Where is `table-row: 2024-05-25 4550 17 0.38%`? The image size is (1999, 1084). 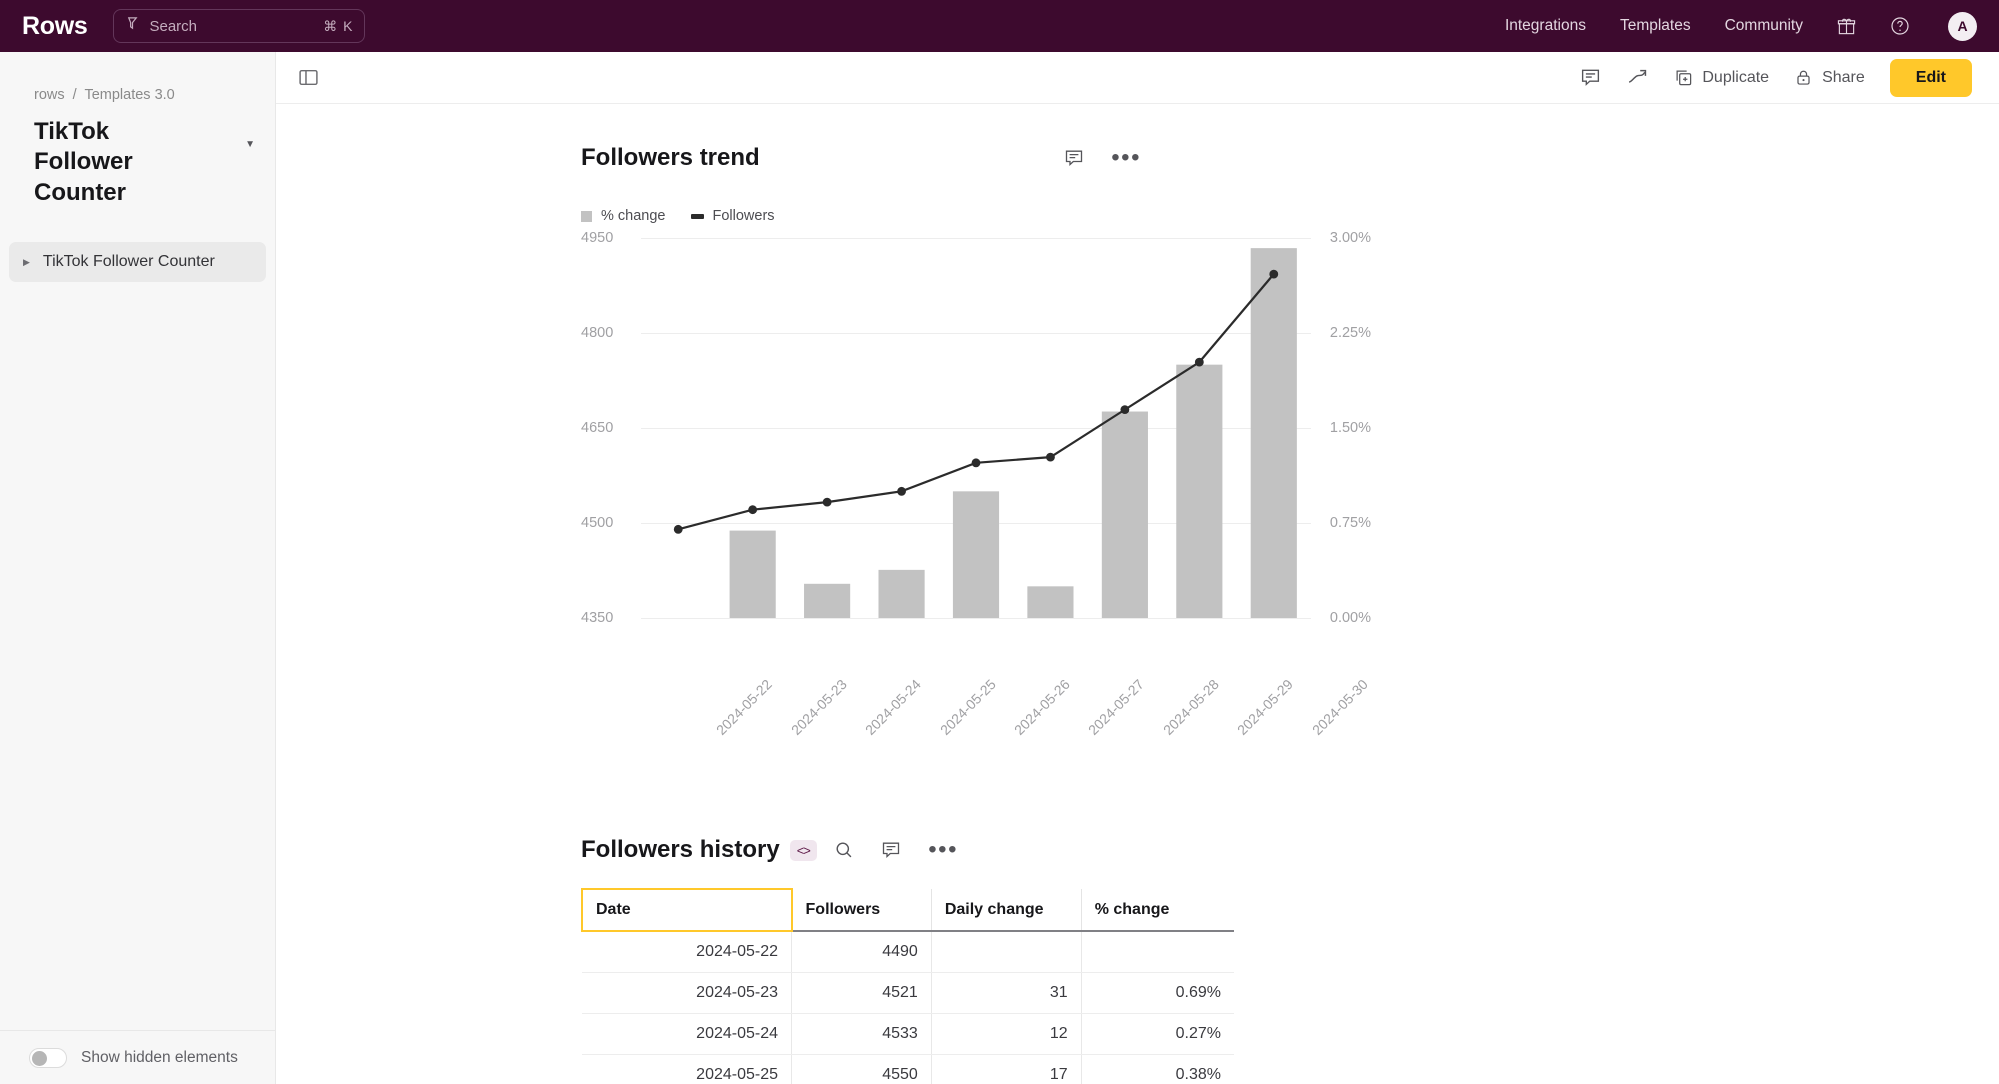
table-row: 2024-05-25 4550 17 0.38% is located at coordinates (908, 1069).